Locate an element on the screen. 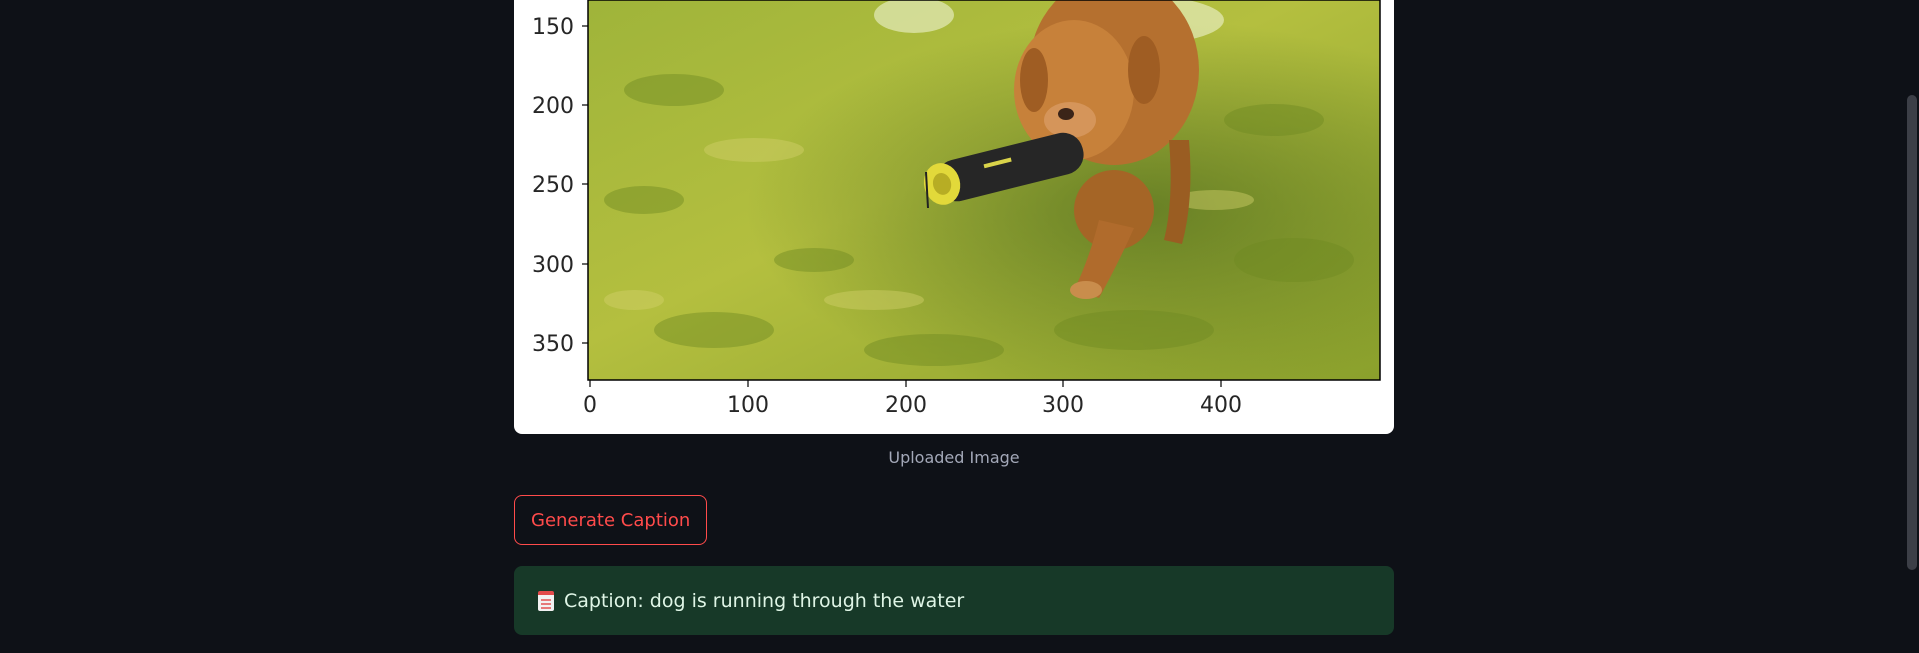 This screenshot has width=1919, height=653. y-tick-label: 300 is located at coordinates (553, 265).